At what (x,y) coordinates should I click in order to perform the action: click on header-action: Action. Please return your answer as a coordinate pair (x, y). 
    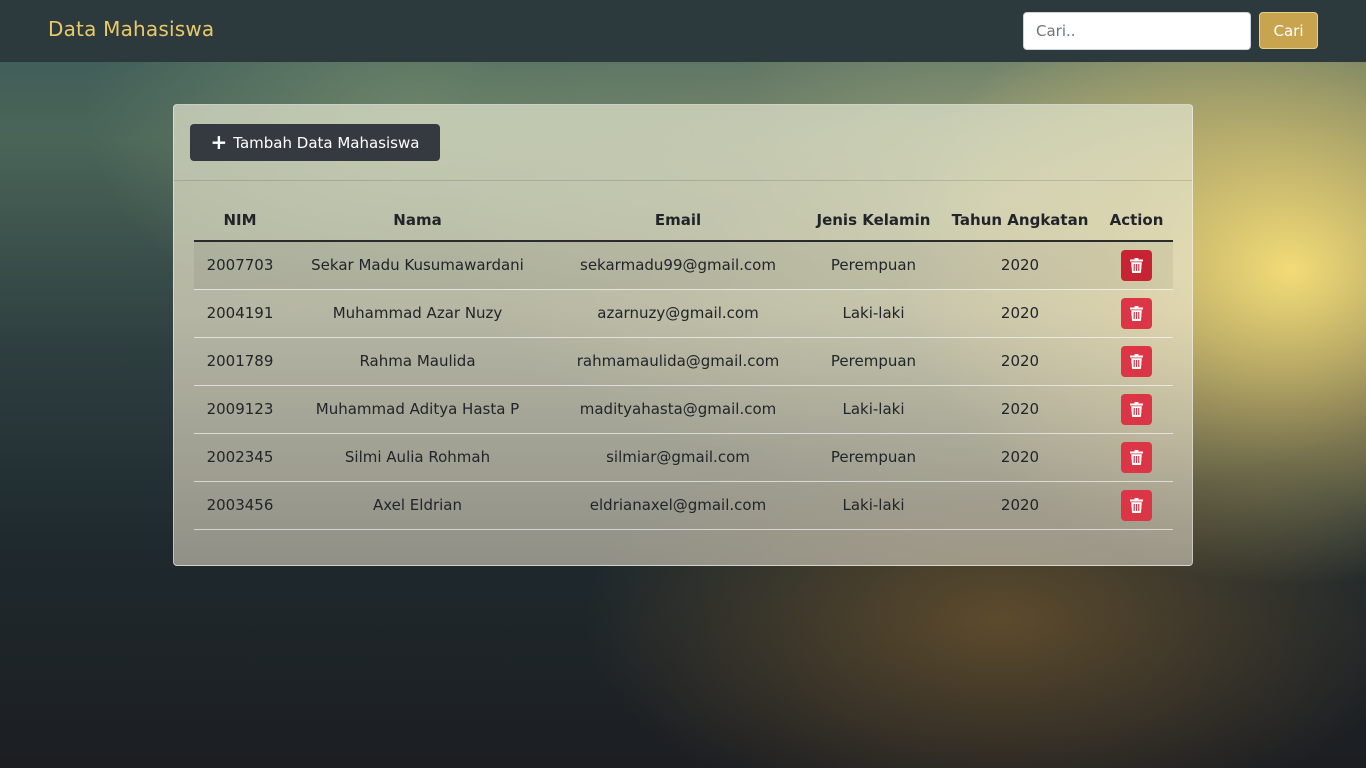
    Looking at the image, I should click on (1136, 221).